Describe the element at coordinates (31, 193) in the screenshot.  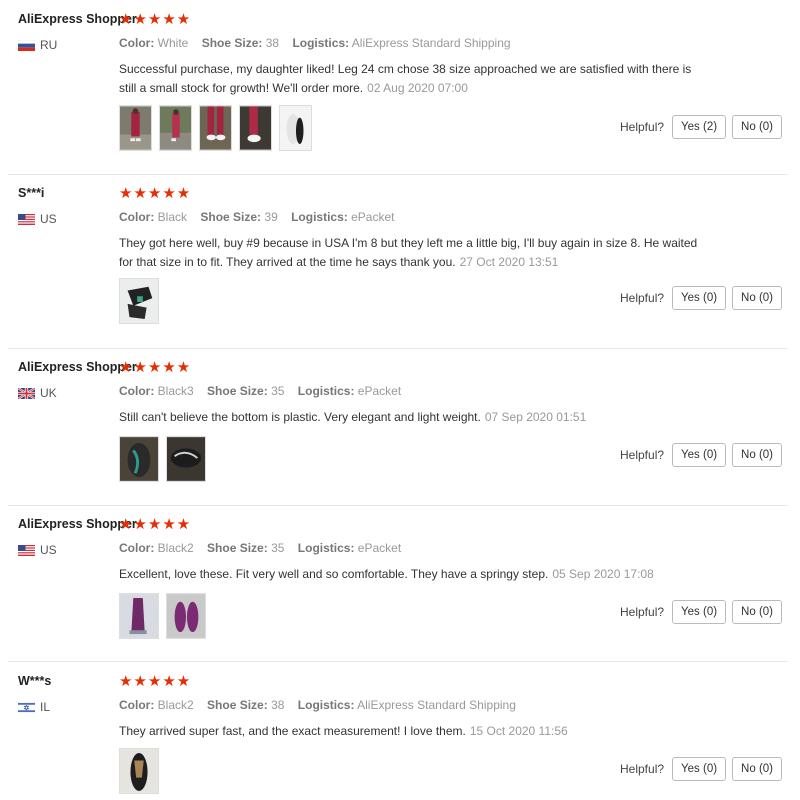
I see `reviewer-name: S***i` at that location.